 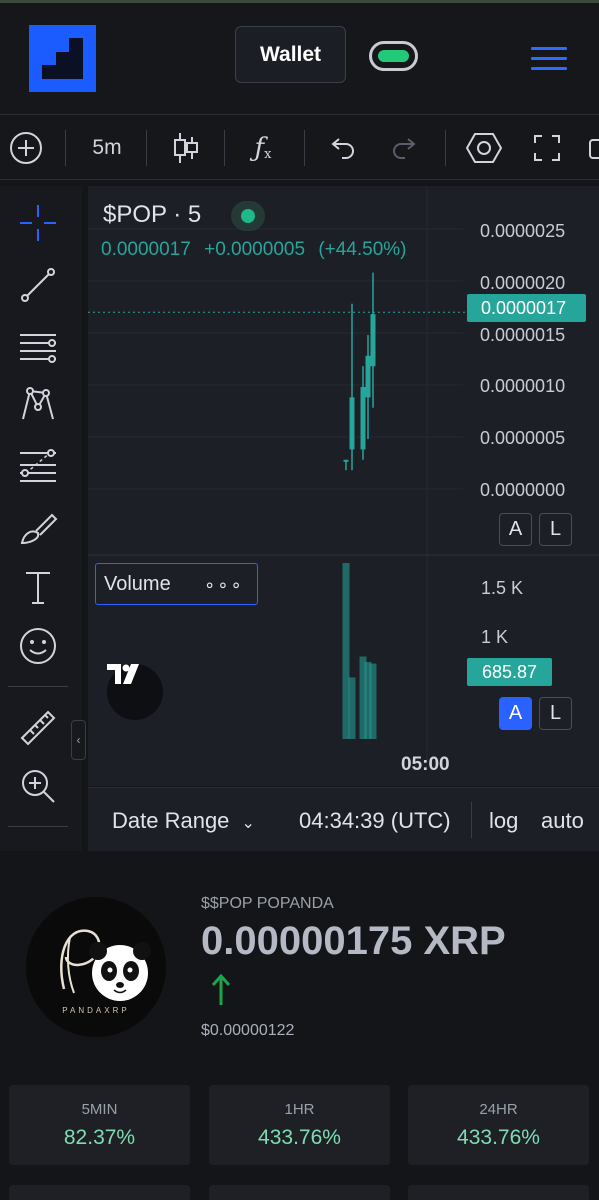 I want to click on camera-icon, so click(x=593, y=148).